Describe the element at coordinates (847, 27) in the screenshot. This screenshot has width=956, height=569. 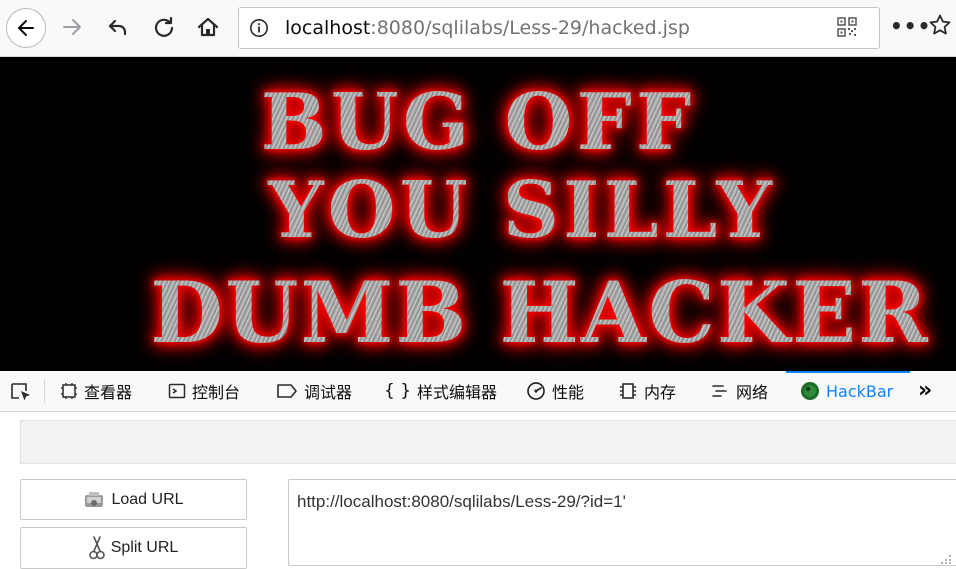
I see `qr-code-icon` at that location.